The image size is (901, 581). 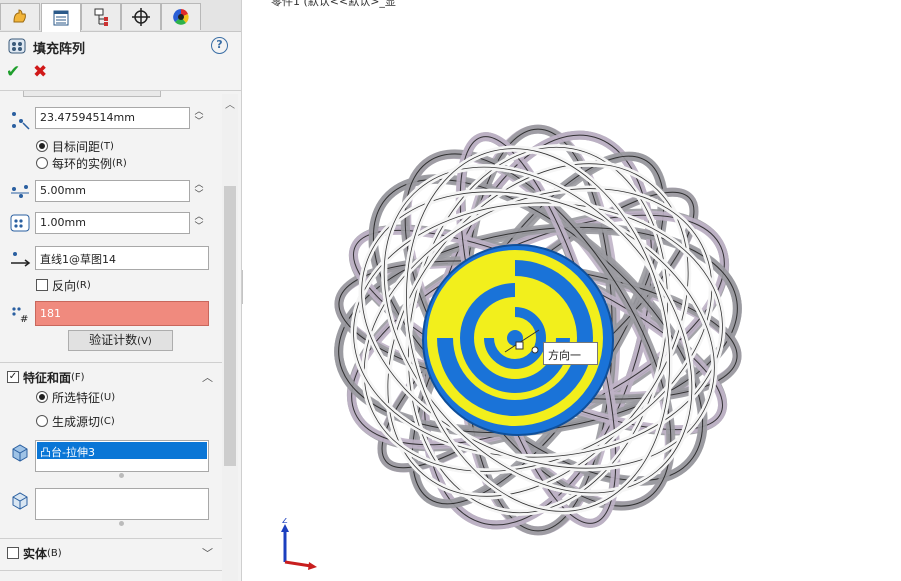 What do you see at coordinates (112, 223) in the screenshot?
I see `offset-input-2: 1.00mm` at bounding box center [112, 223].